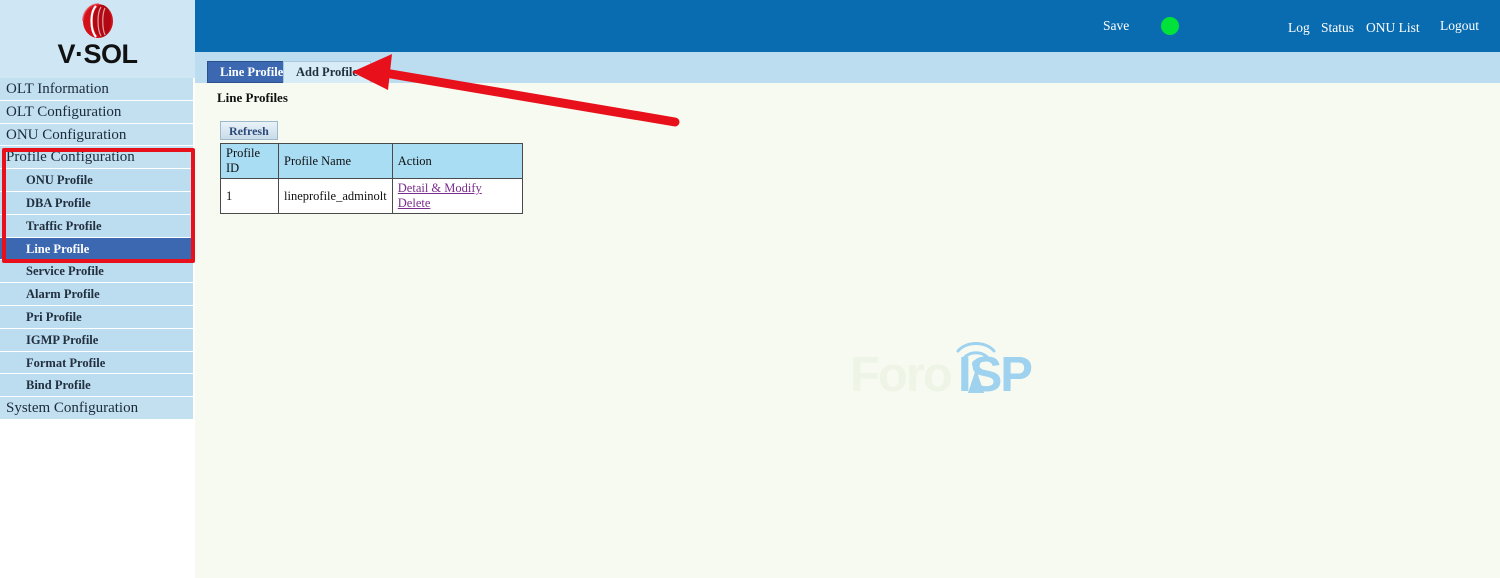 The image size is (1500, 578). Describe the element at coordinates (96, 226) in the screenshot. I see `sidebar-item-traffic-profile: Traffic Profile` at that location.